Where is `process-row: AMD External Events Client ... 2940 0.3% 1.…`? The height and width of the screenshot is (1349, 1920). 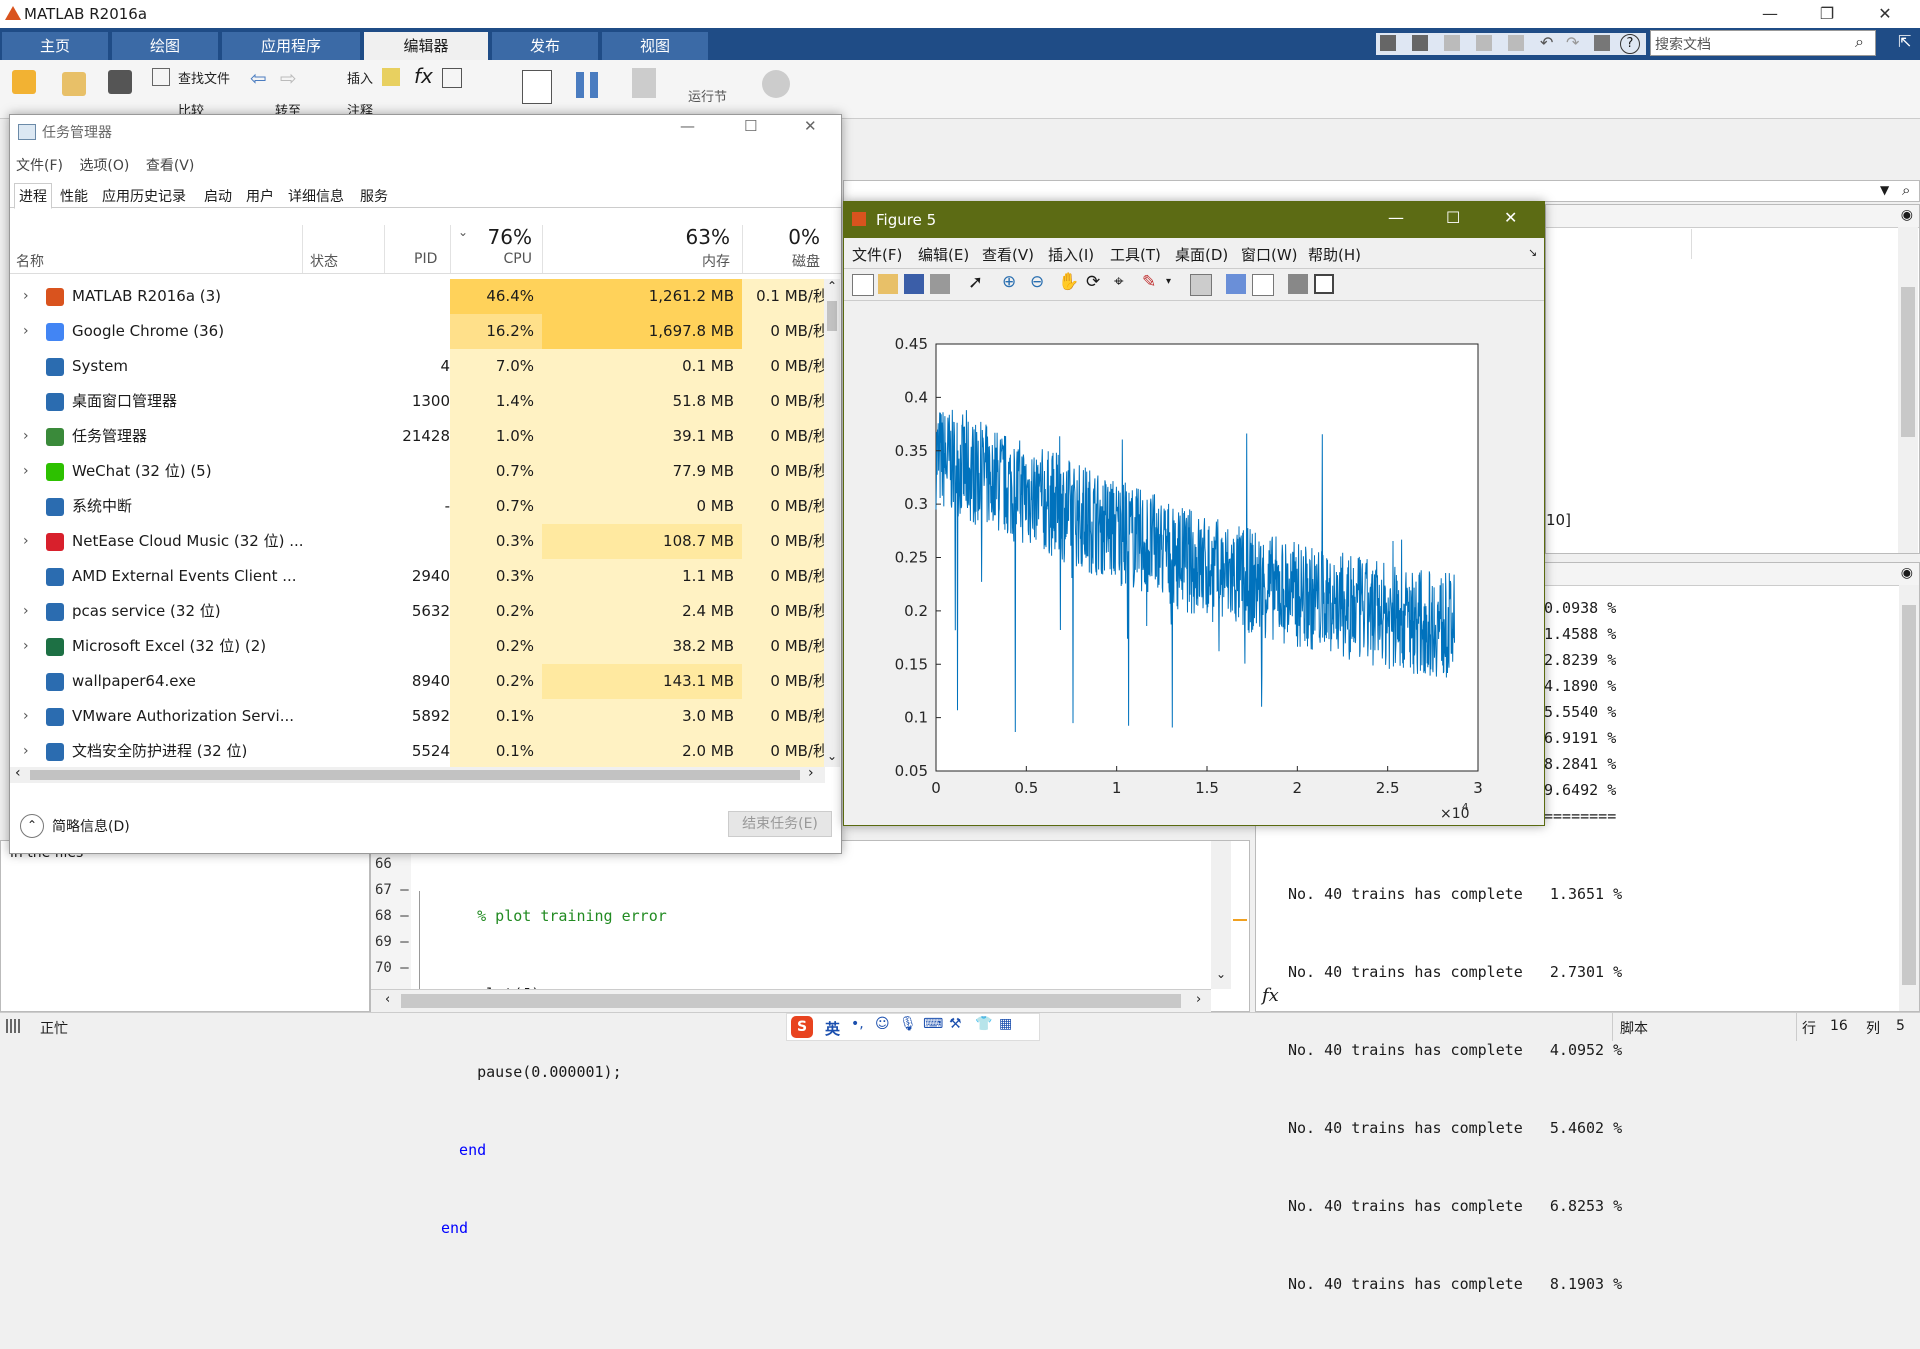 process-row: AMD External Events Client ... 2940 0.3% 1.… is located at coordinates (417, 576).